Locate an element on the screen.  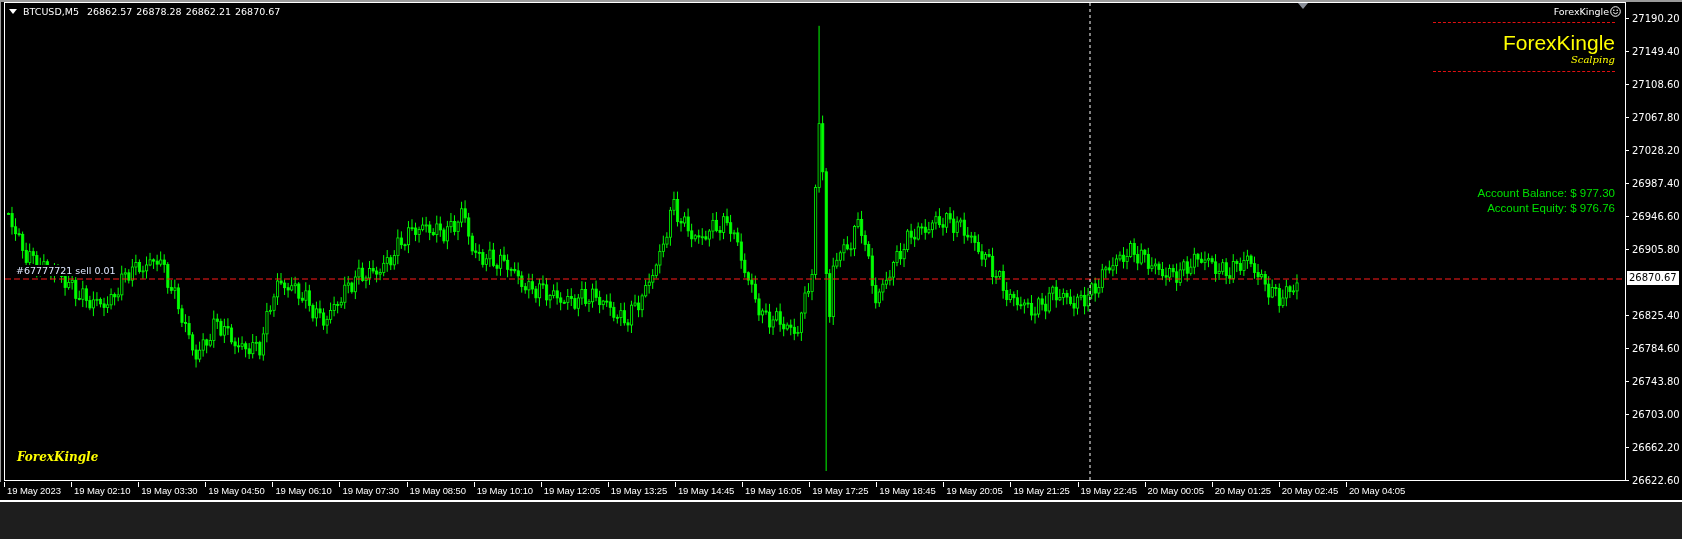
price-tick-label: 26622.60 is located at coordinates (1656, 480).